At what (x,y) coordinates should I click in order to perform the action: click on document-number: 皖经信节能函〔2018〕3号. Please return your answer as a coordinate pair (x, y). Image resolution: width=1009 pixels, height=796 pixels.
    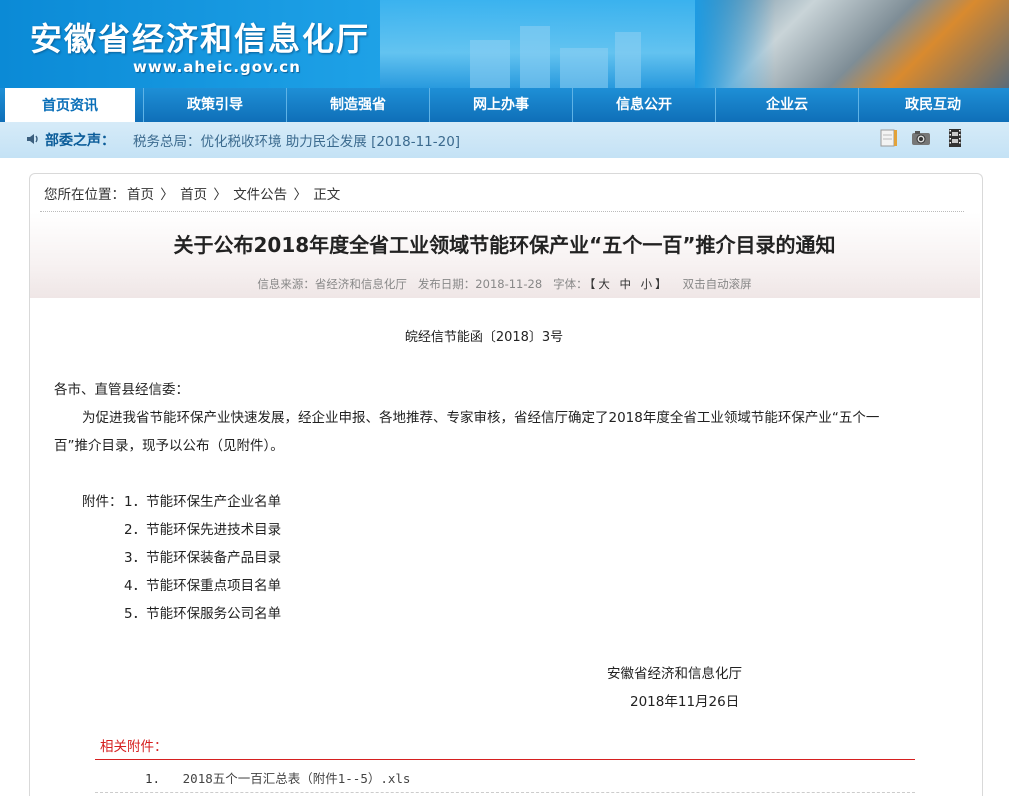
    Looking at the image, I should click on (484, 337).